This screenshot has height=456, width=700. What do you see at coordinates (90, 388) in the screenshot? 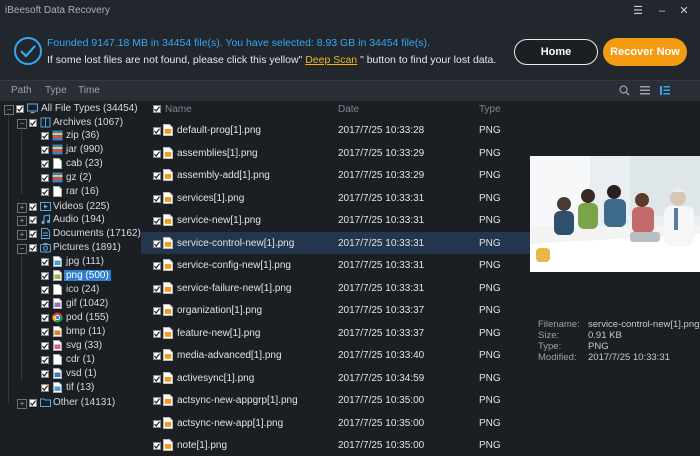
I see `tree-item-tif: tif (13)` at bounding box center [90, 388].